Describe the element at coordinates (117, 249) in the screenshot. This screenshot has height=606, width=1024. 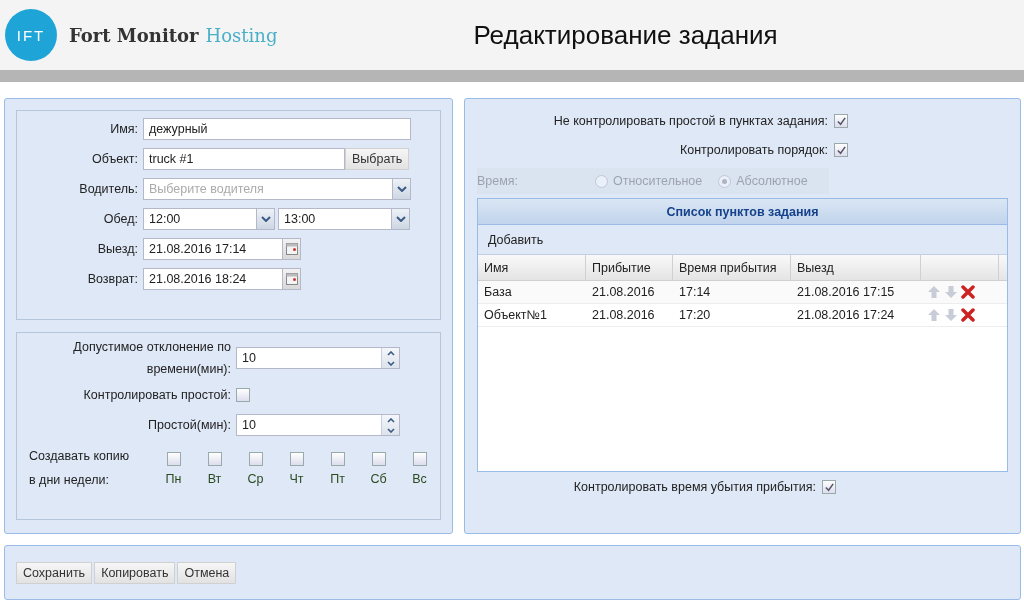
I see `field-label: Выезд:` at that location.